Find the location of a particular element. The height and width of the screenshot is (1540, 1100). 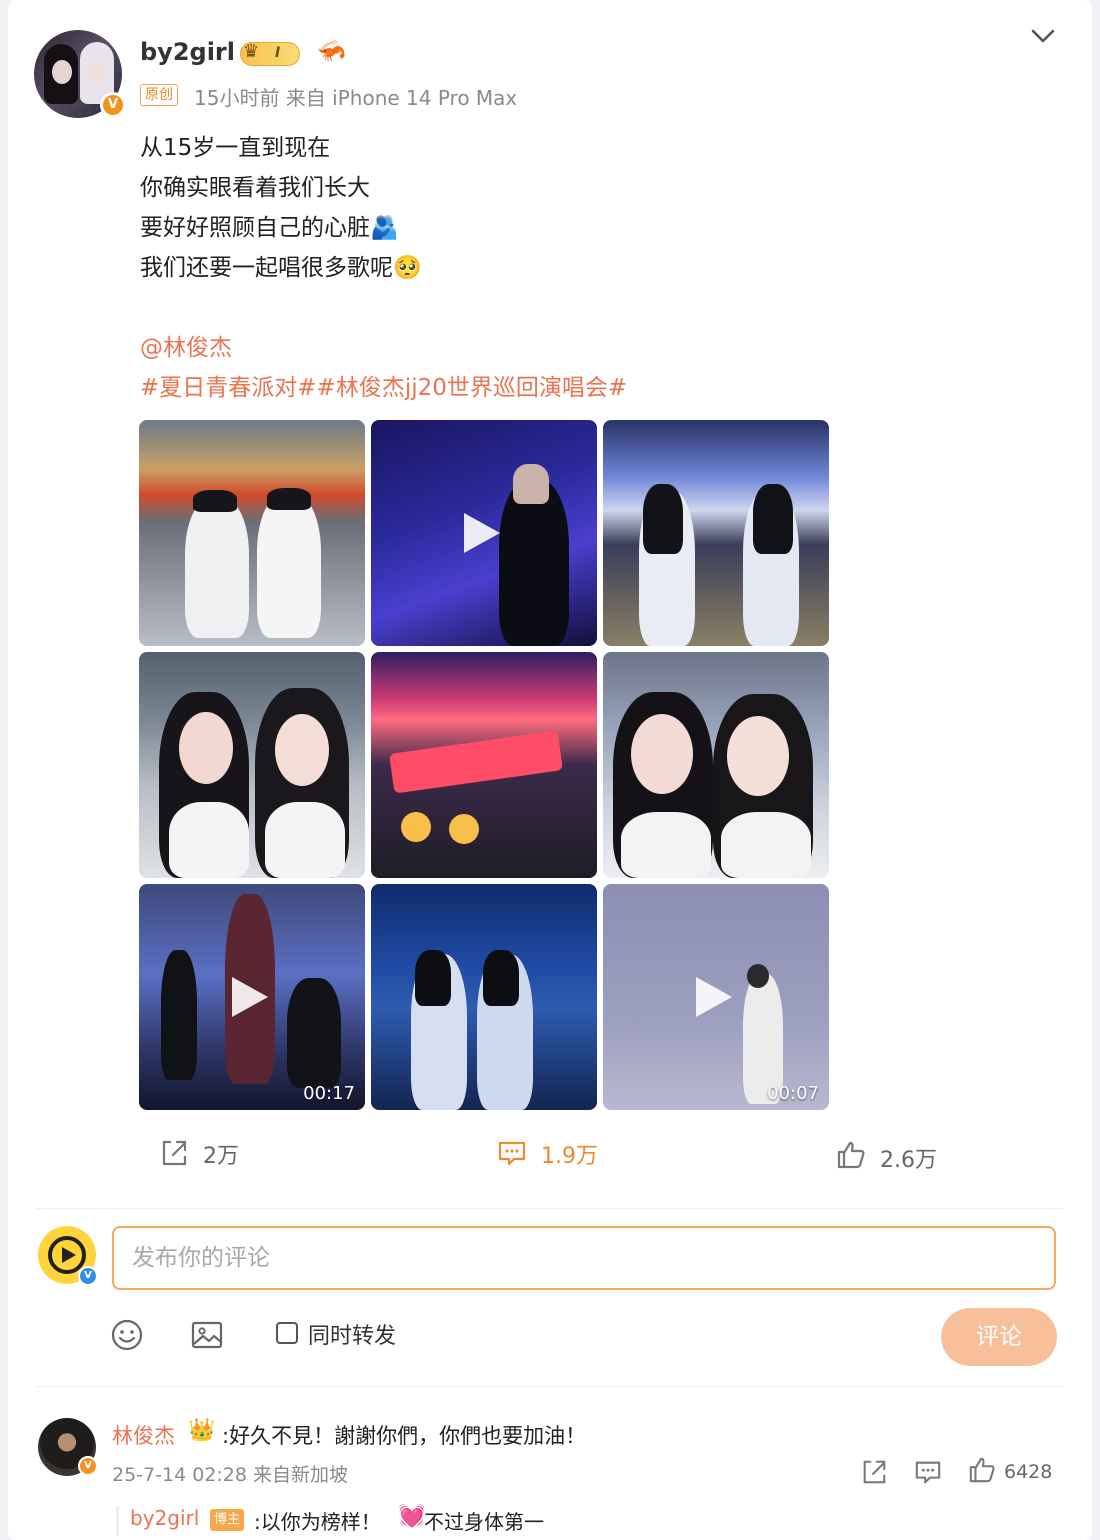

reply-text-continued: 不过身体第一 is located at coordinates (484, 1522).